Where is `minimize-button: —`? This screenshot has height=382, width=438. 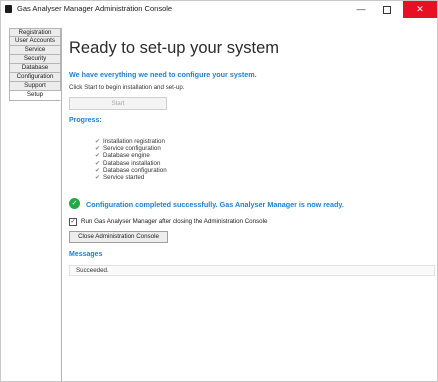
minimize-button: — is located at coordinates (361, 9).